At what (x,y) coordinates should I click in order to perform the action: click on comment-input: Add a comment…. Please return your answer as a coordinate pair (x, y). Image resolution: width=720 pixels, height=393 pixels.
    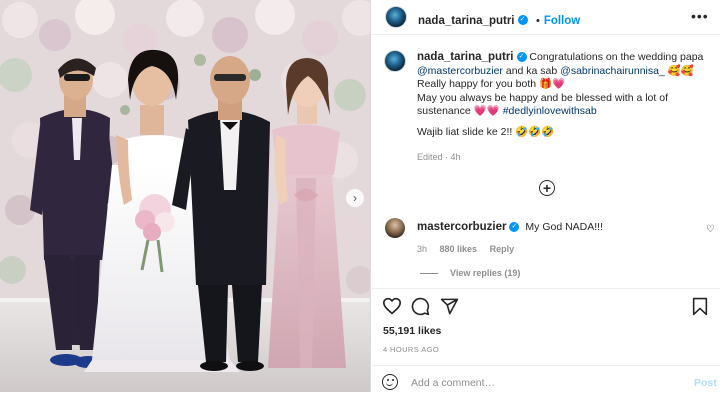
    Looking at the image, I should click on (453, 383).